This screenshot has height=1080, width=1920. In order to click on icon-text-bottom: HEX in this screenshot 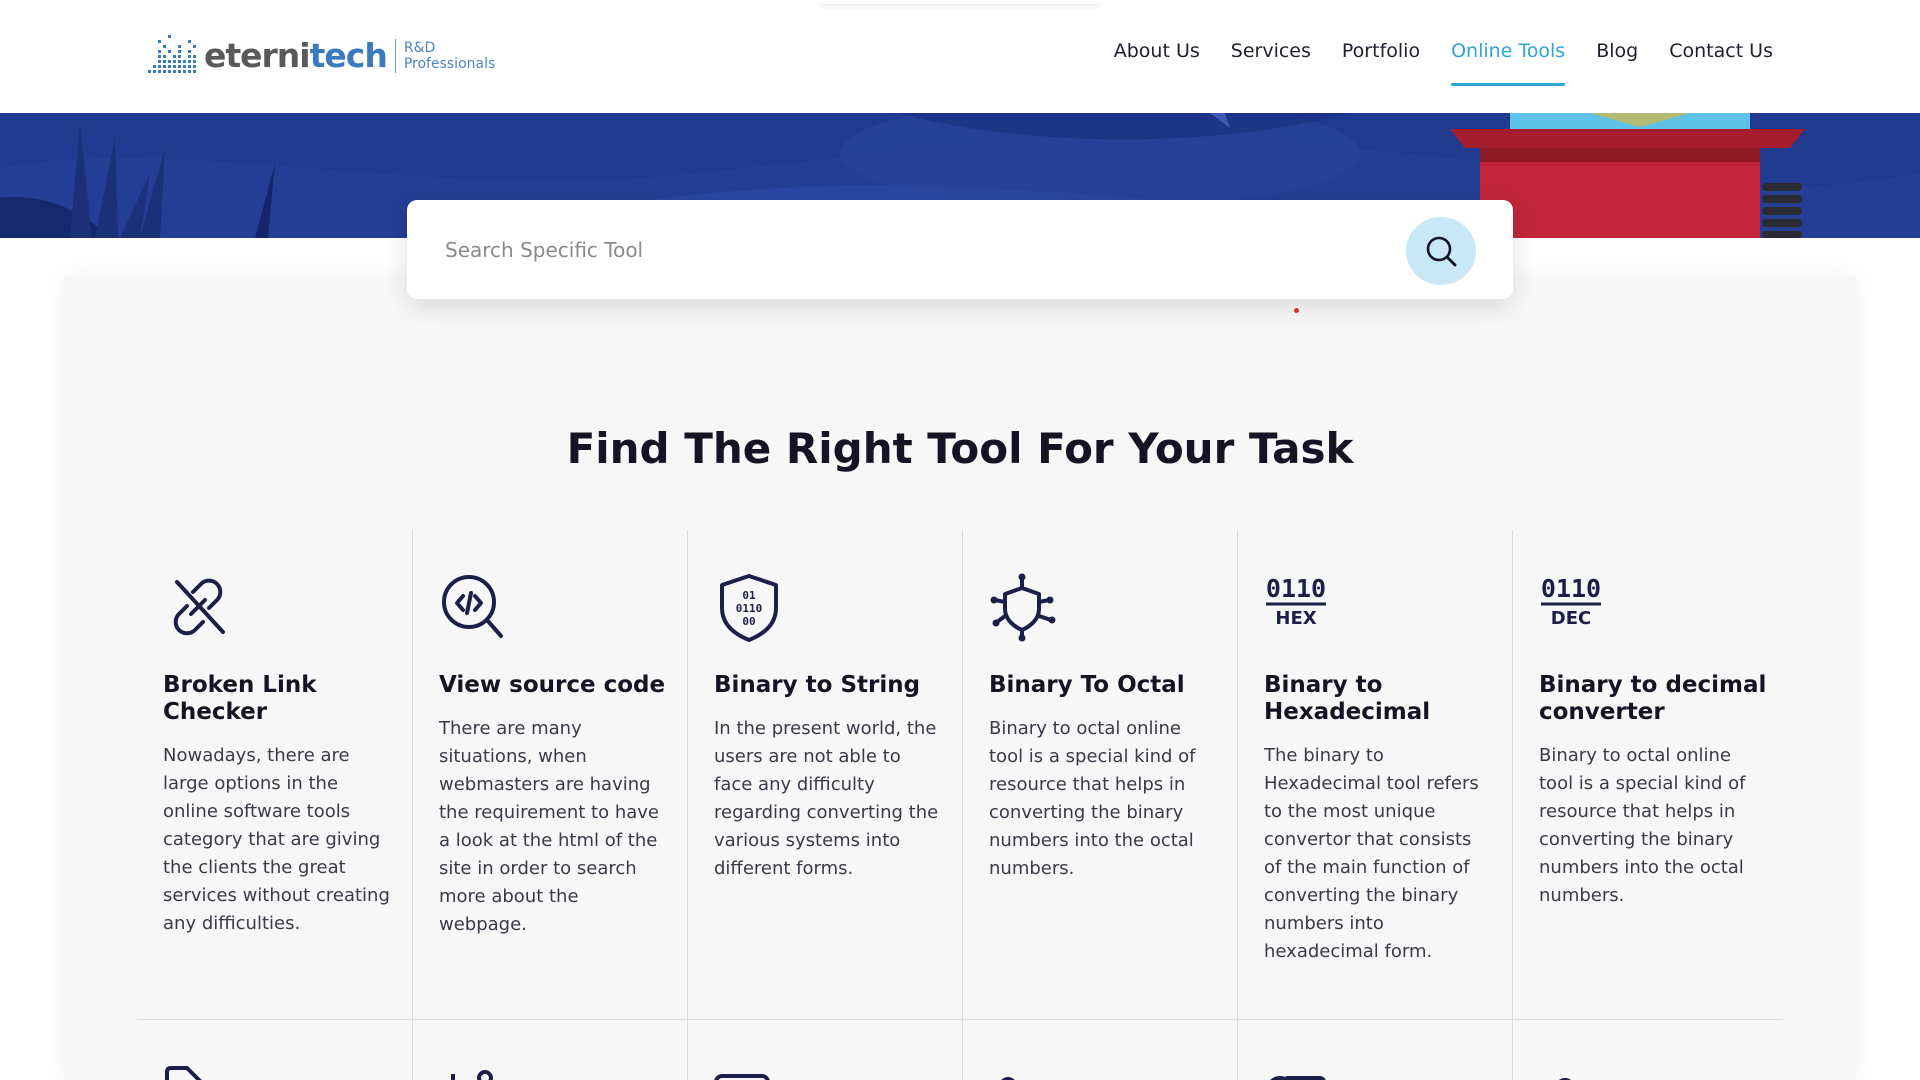, I will do `click(1295, 618)`.